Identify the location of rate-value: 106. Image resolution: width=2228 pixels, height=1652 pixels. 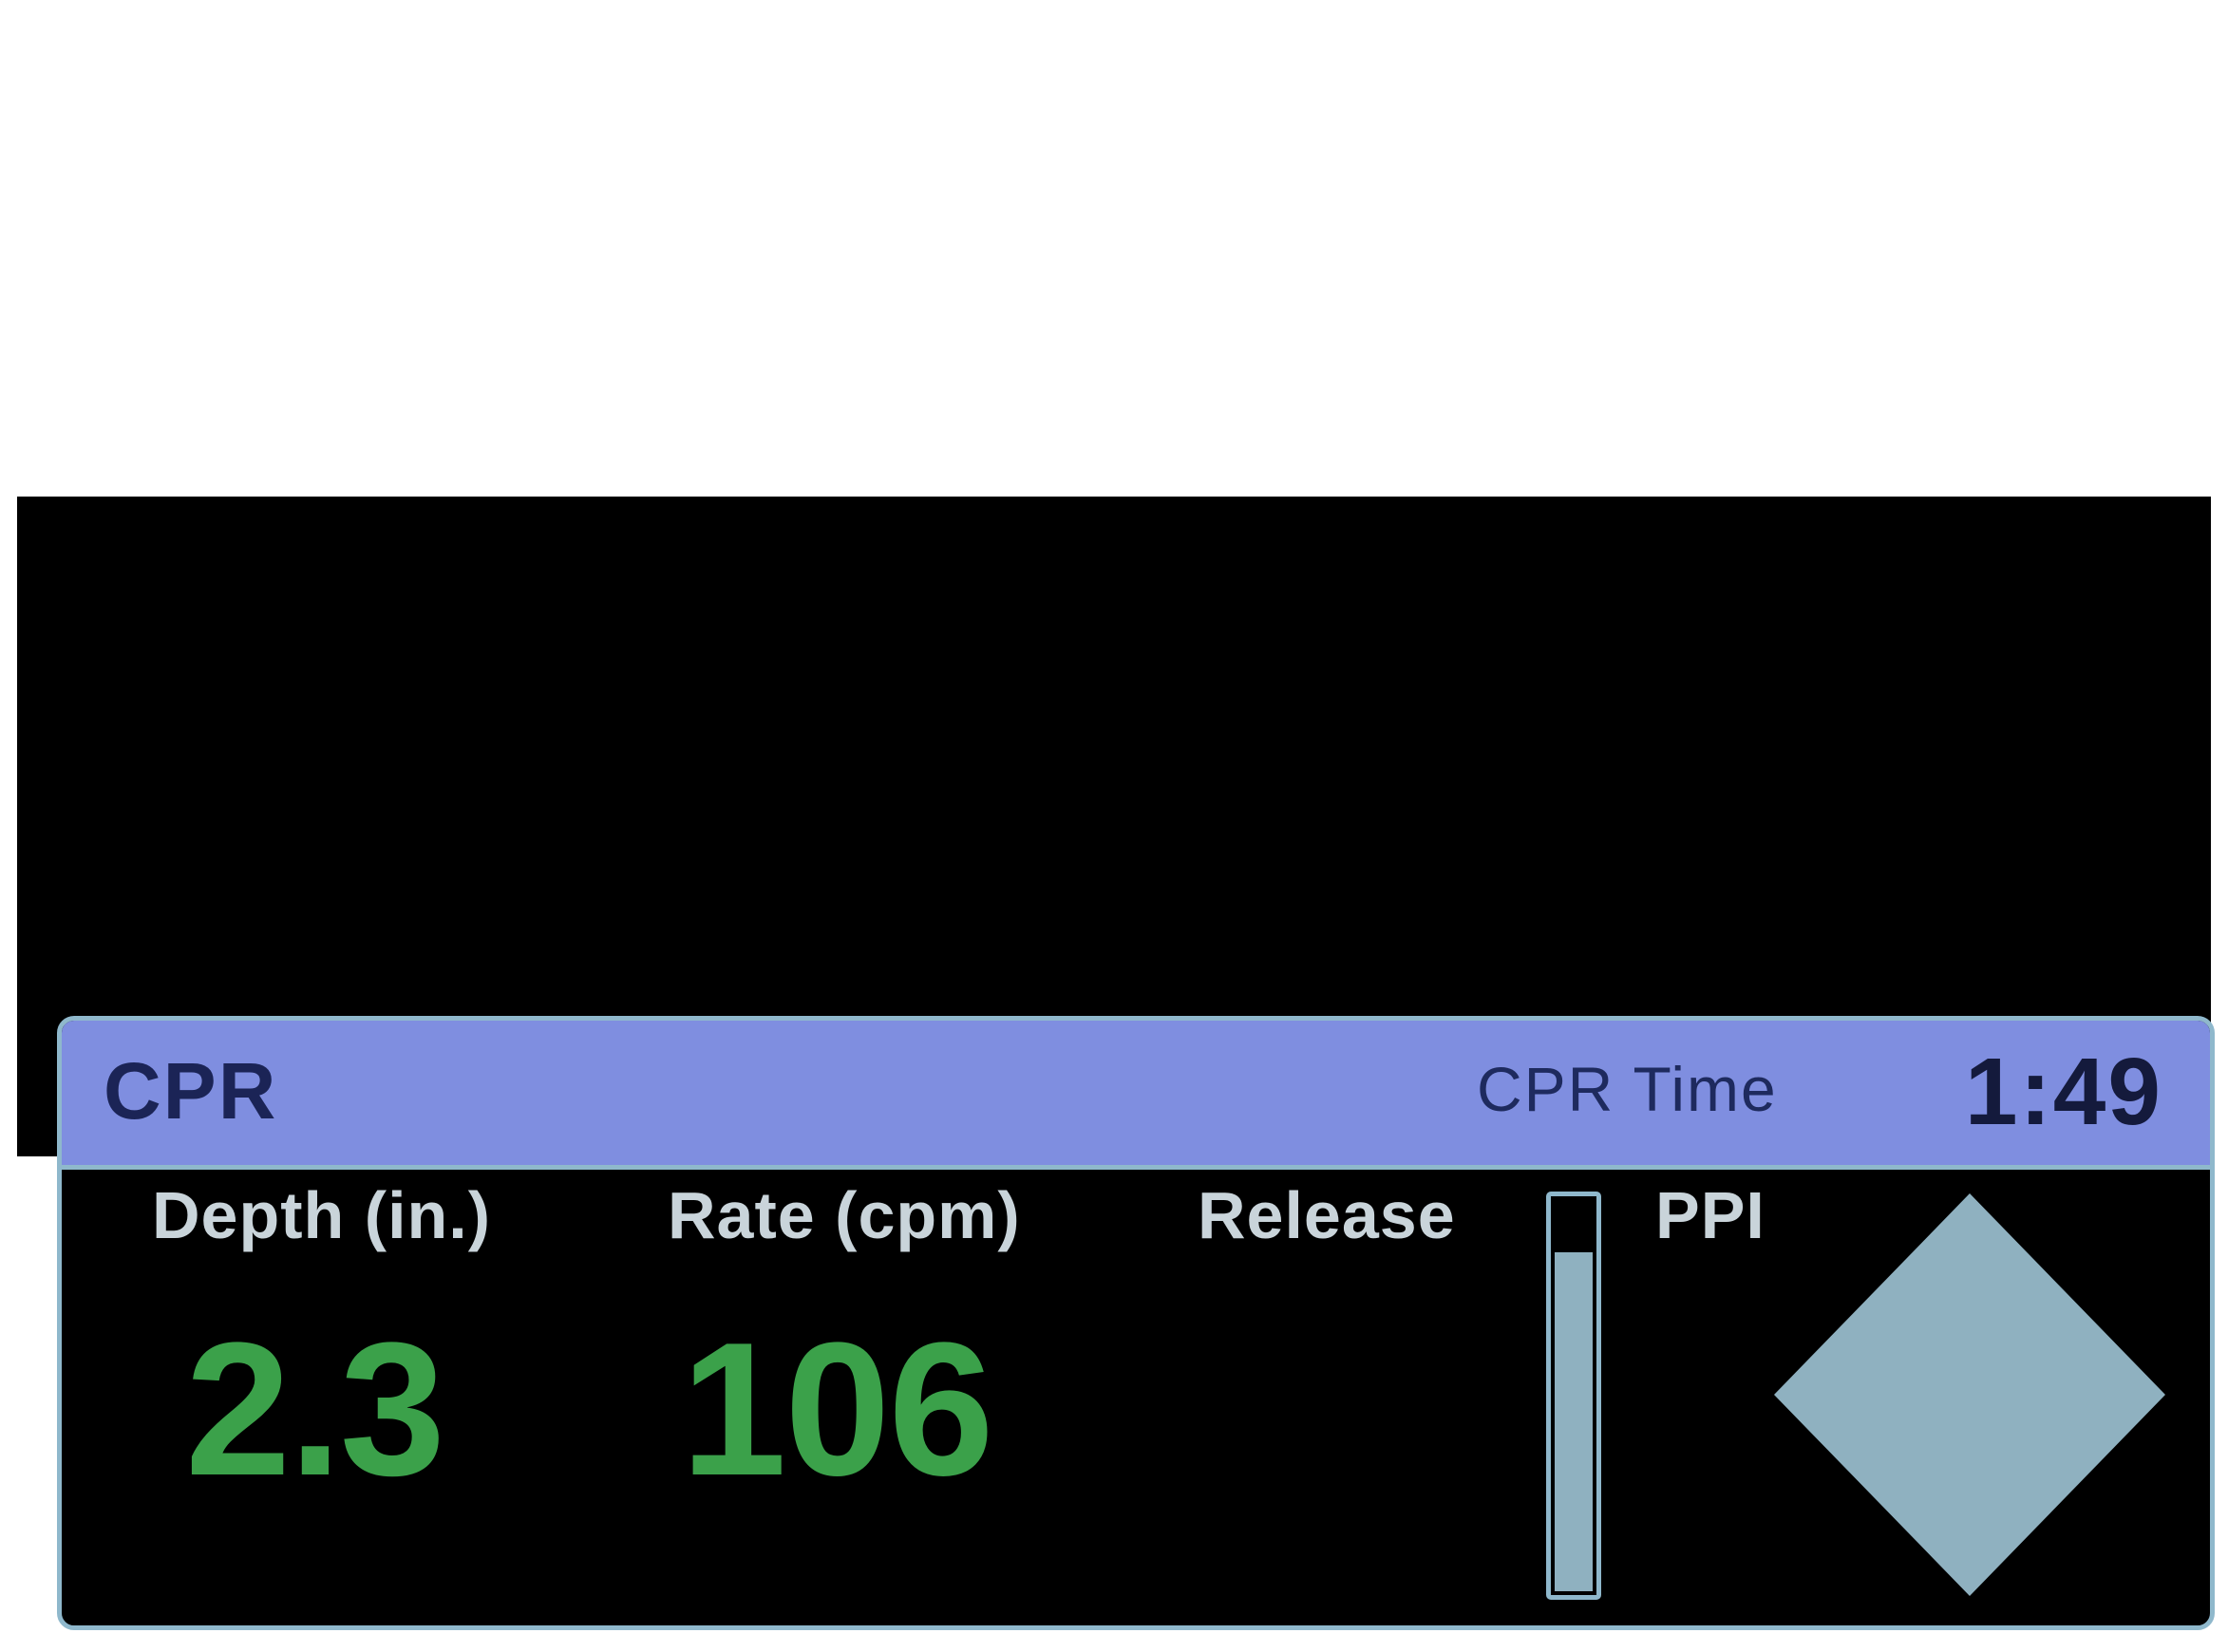
(838, 1409).